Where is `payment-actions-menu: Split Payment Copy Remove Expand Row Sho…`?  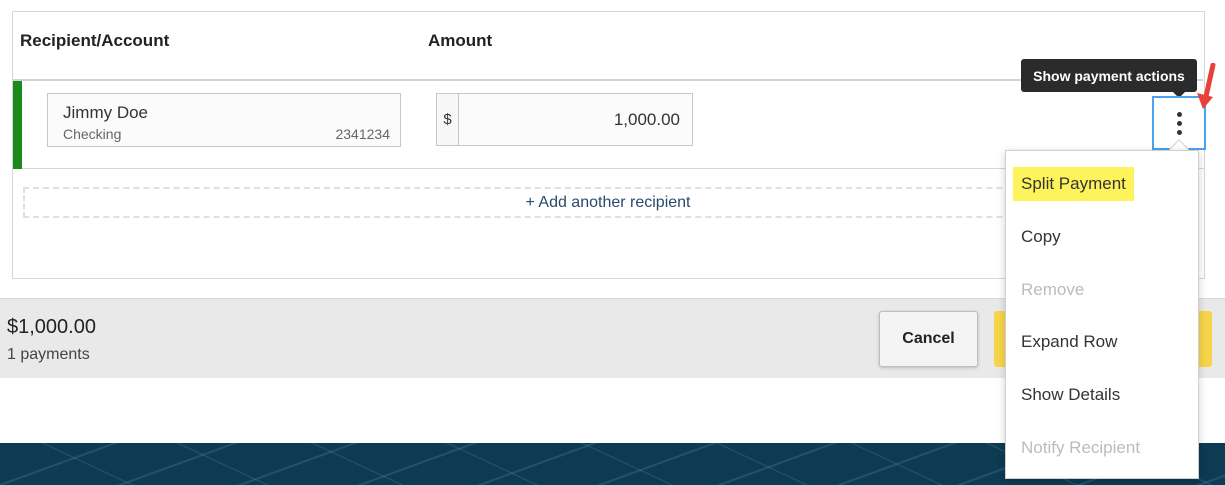
payment-actions-menu: Split Payment Copy Remove Expand Row Sho… is located at coordinates (1102, 314).